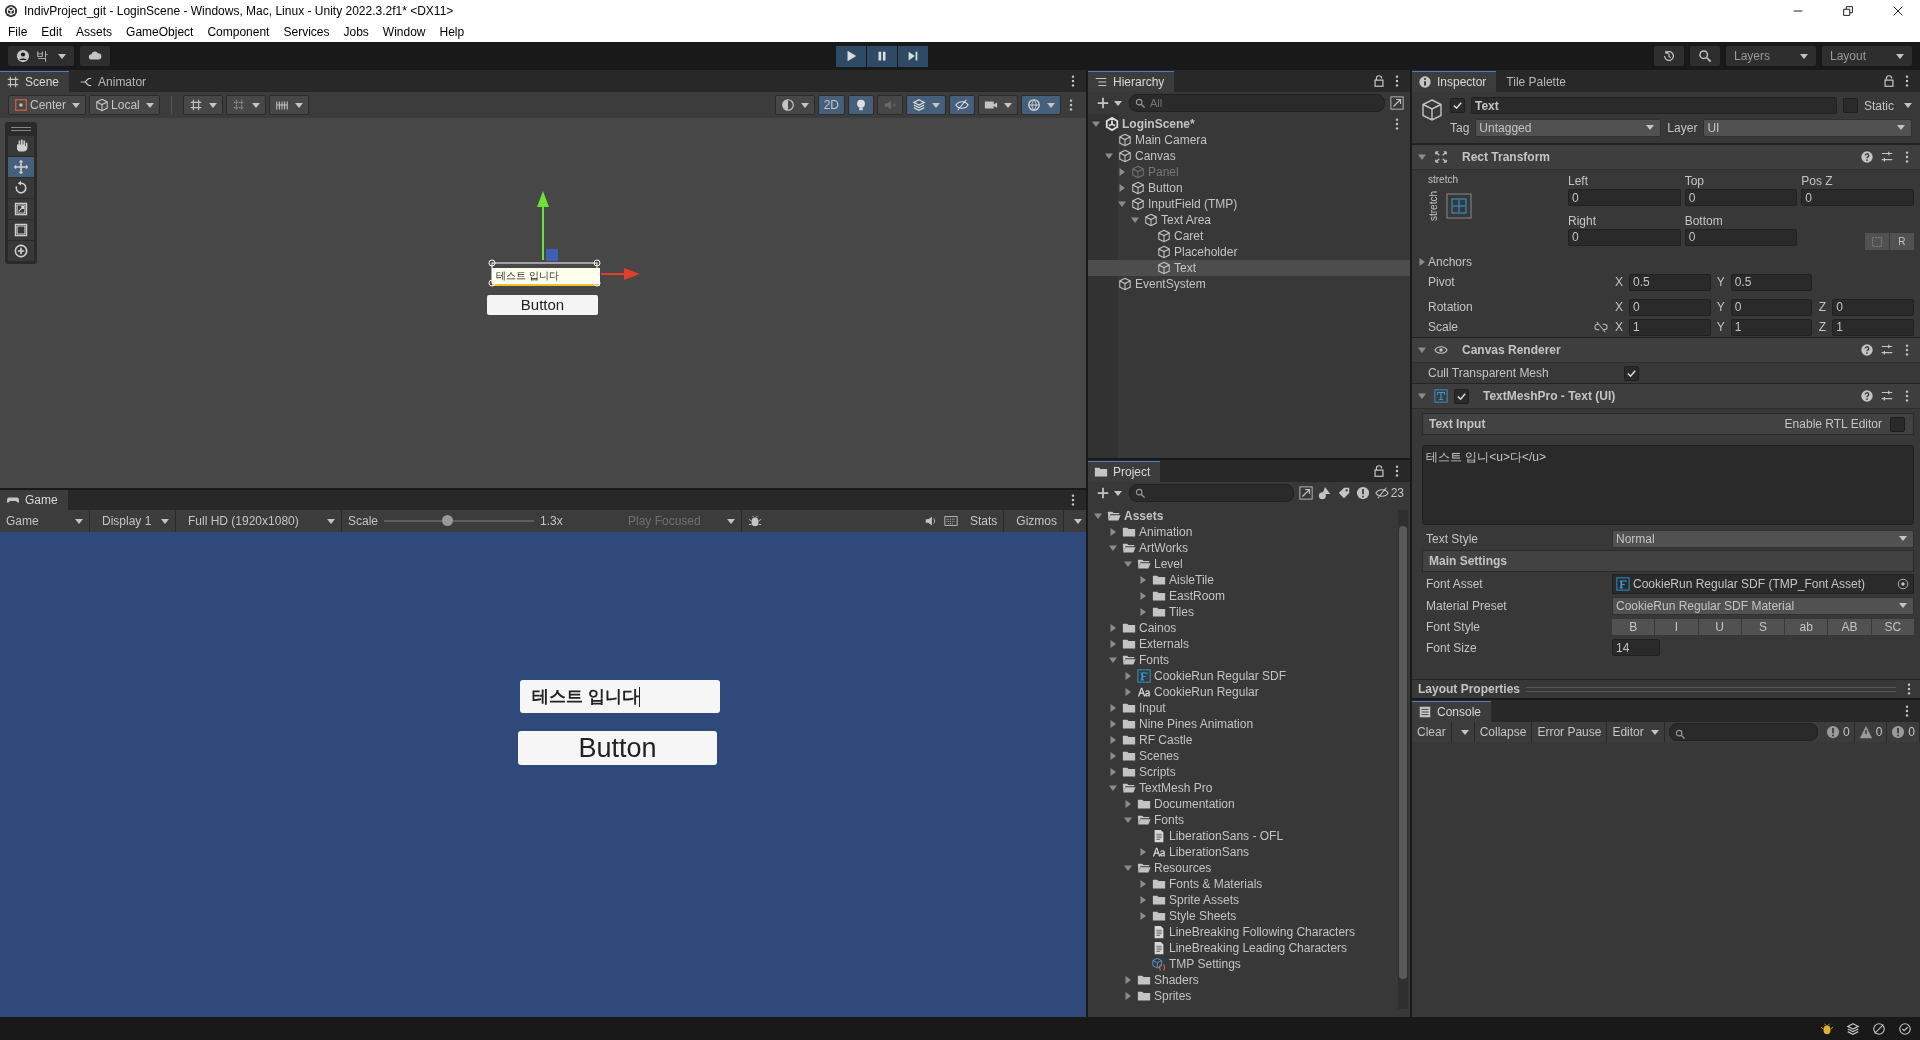 The image size is (1920, 1040). What do you see at coordinates (1124, 471) in the screenshot?
I see `window-tab: Project` at bounding box center [1124, 471].